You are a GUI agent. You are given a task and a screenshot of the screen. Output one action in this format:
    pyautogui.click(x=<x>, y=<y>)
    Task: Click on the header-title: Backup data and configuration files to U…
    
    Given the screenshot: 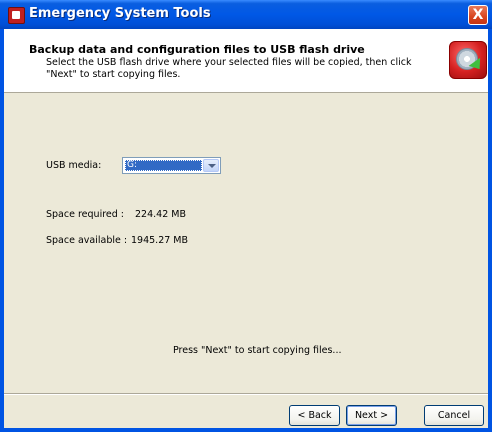 What is the action you would take?
    pyautogui.click(x=197, y=49)
    